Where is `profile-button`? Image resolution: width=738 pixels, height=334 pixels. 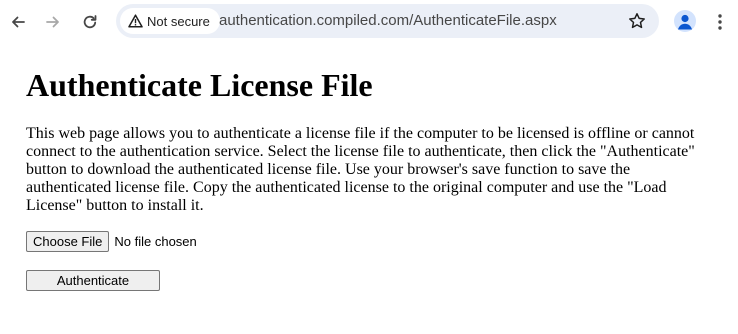 profile-button is located at coordinates (685, 21).